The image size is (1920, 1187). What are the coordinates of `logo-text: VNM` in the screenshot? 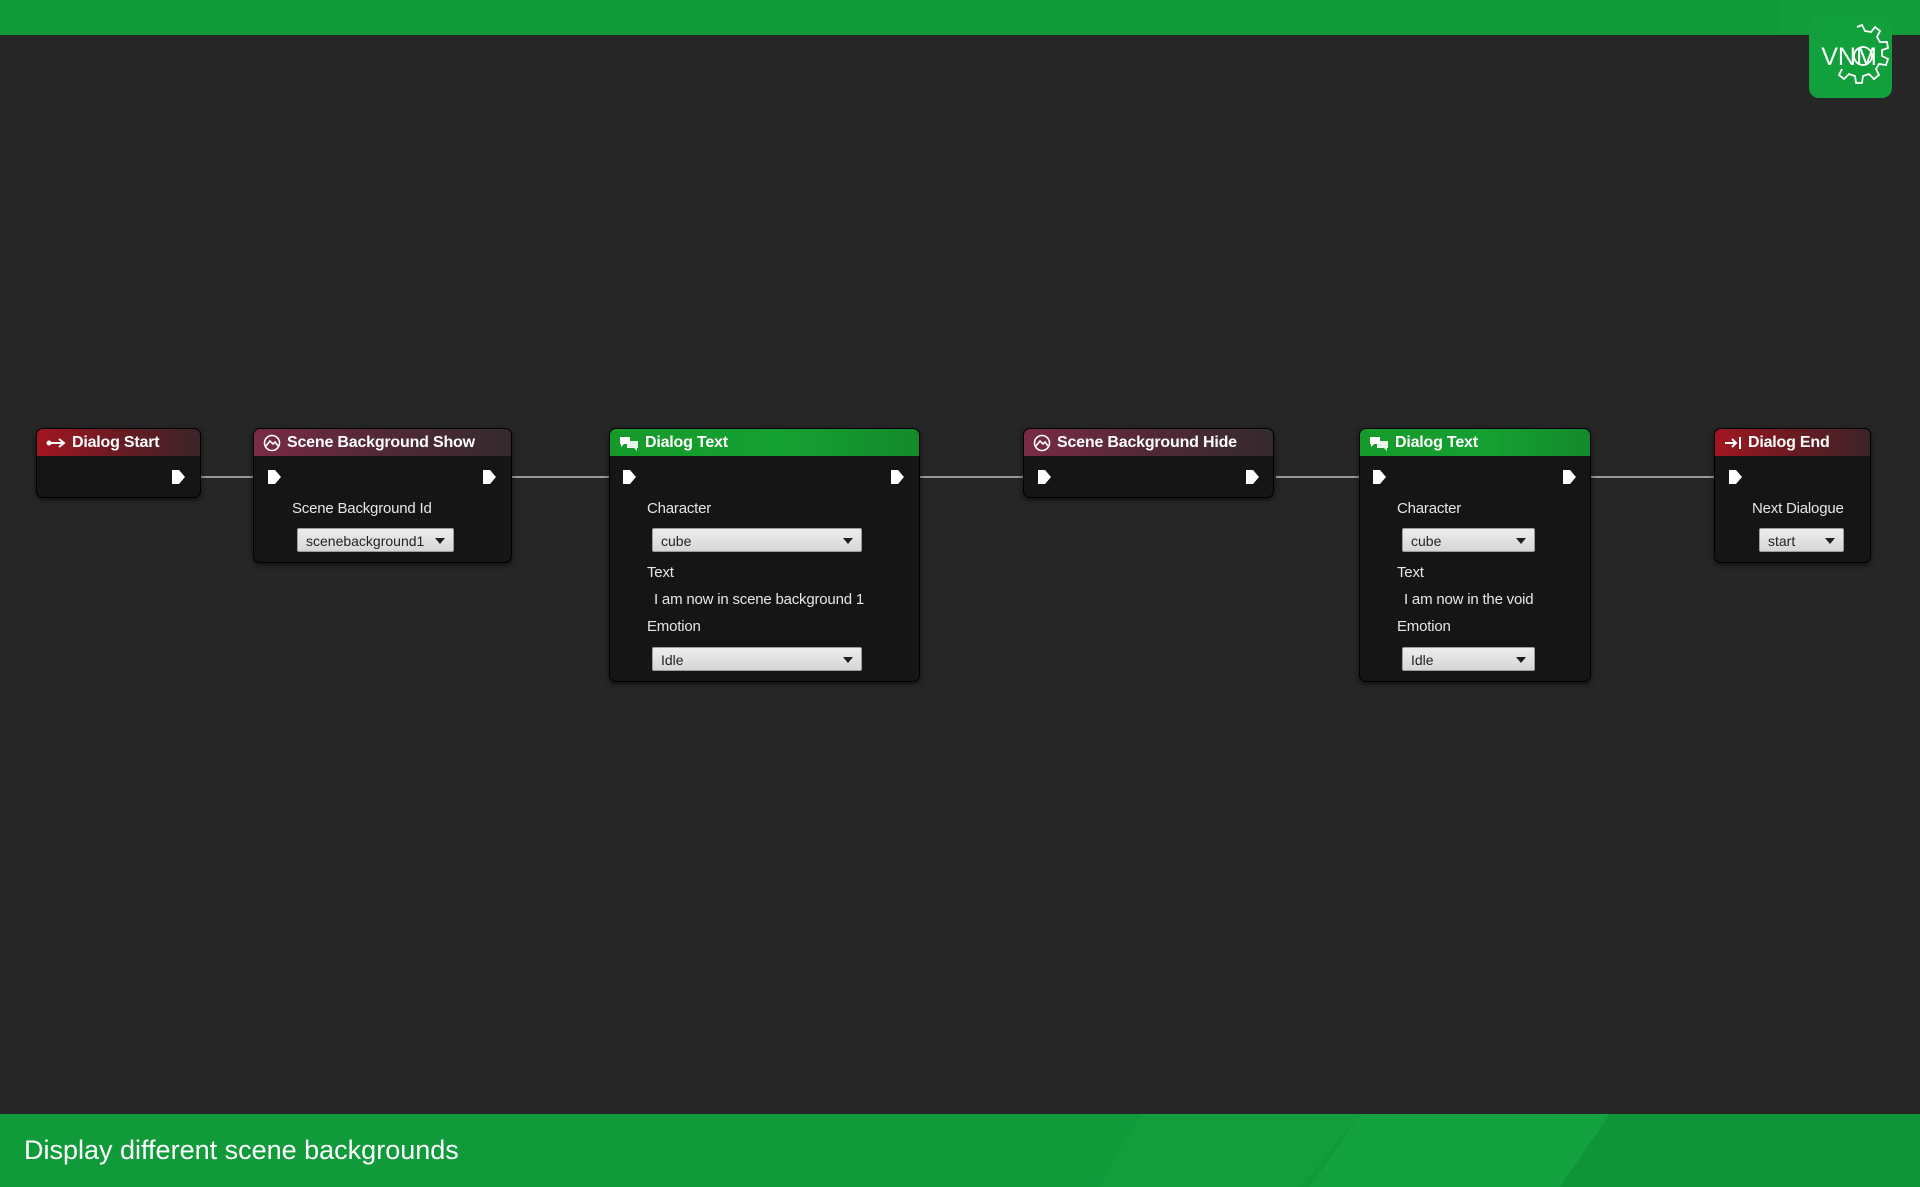 It's located at (1849, 57).